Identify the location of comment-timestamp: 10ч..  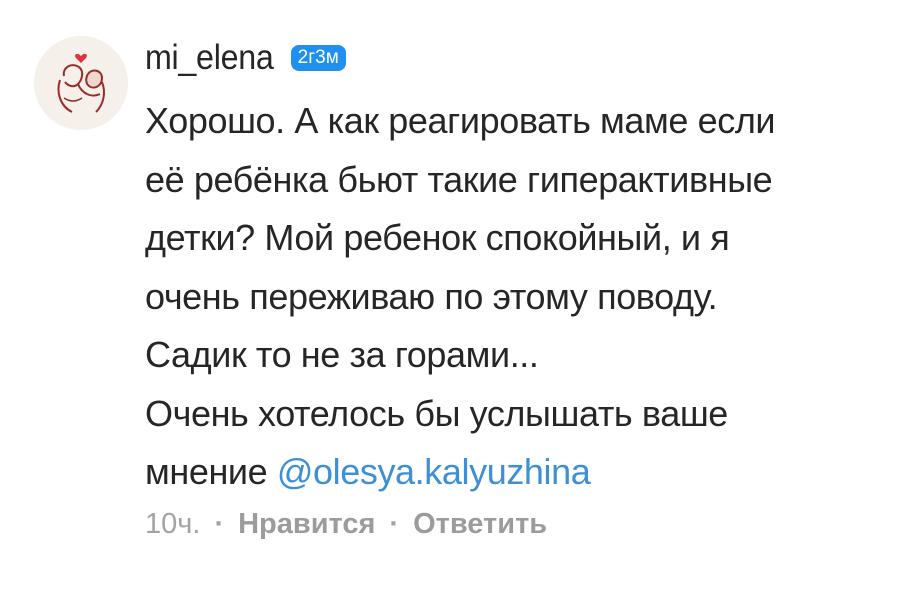
(173, 524).